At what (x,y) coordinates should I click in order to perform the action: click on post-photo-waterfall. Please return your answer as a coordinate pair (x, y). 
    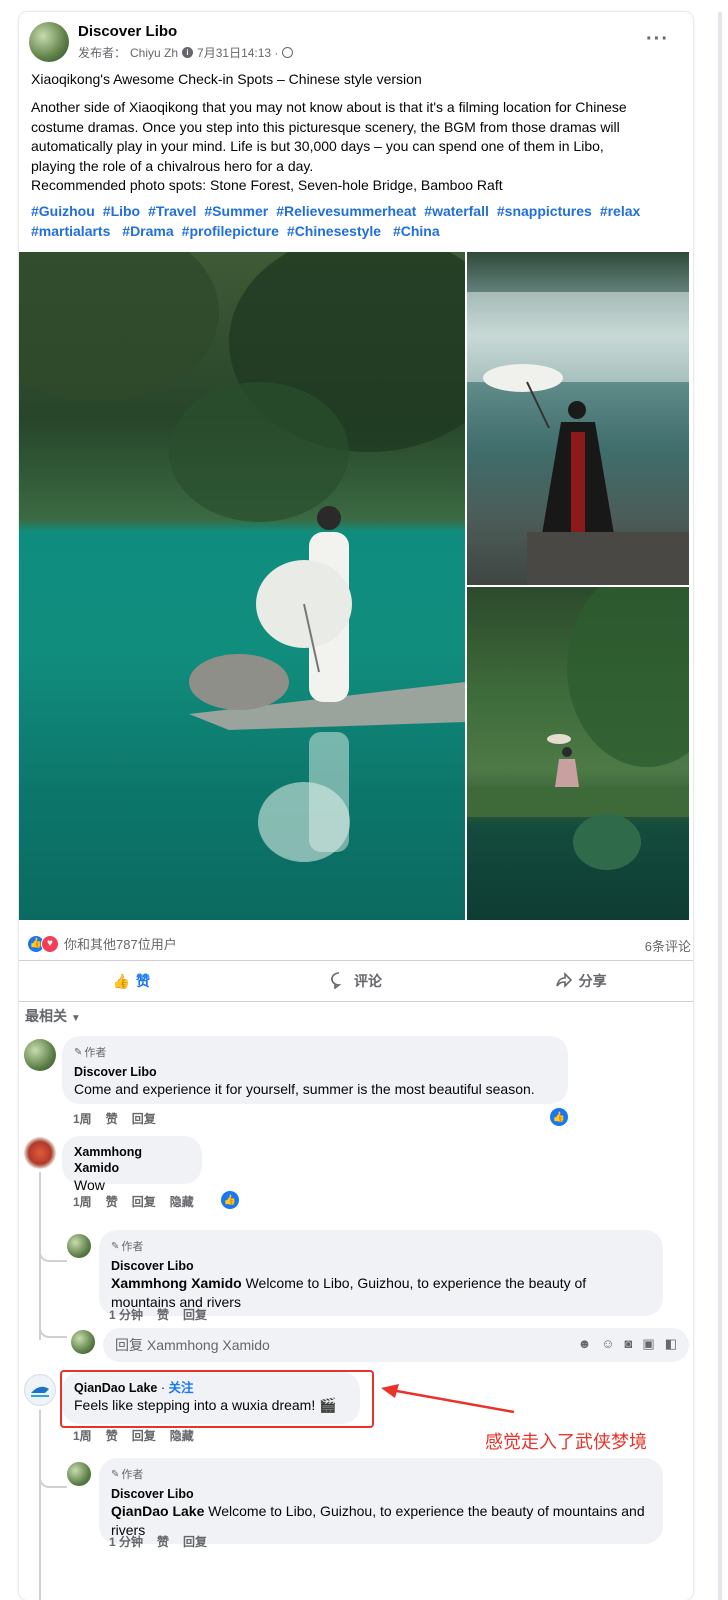
    Looking at the image, I should click on (578, 418).